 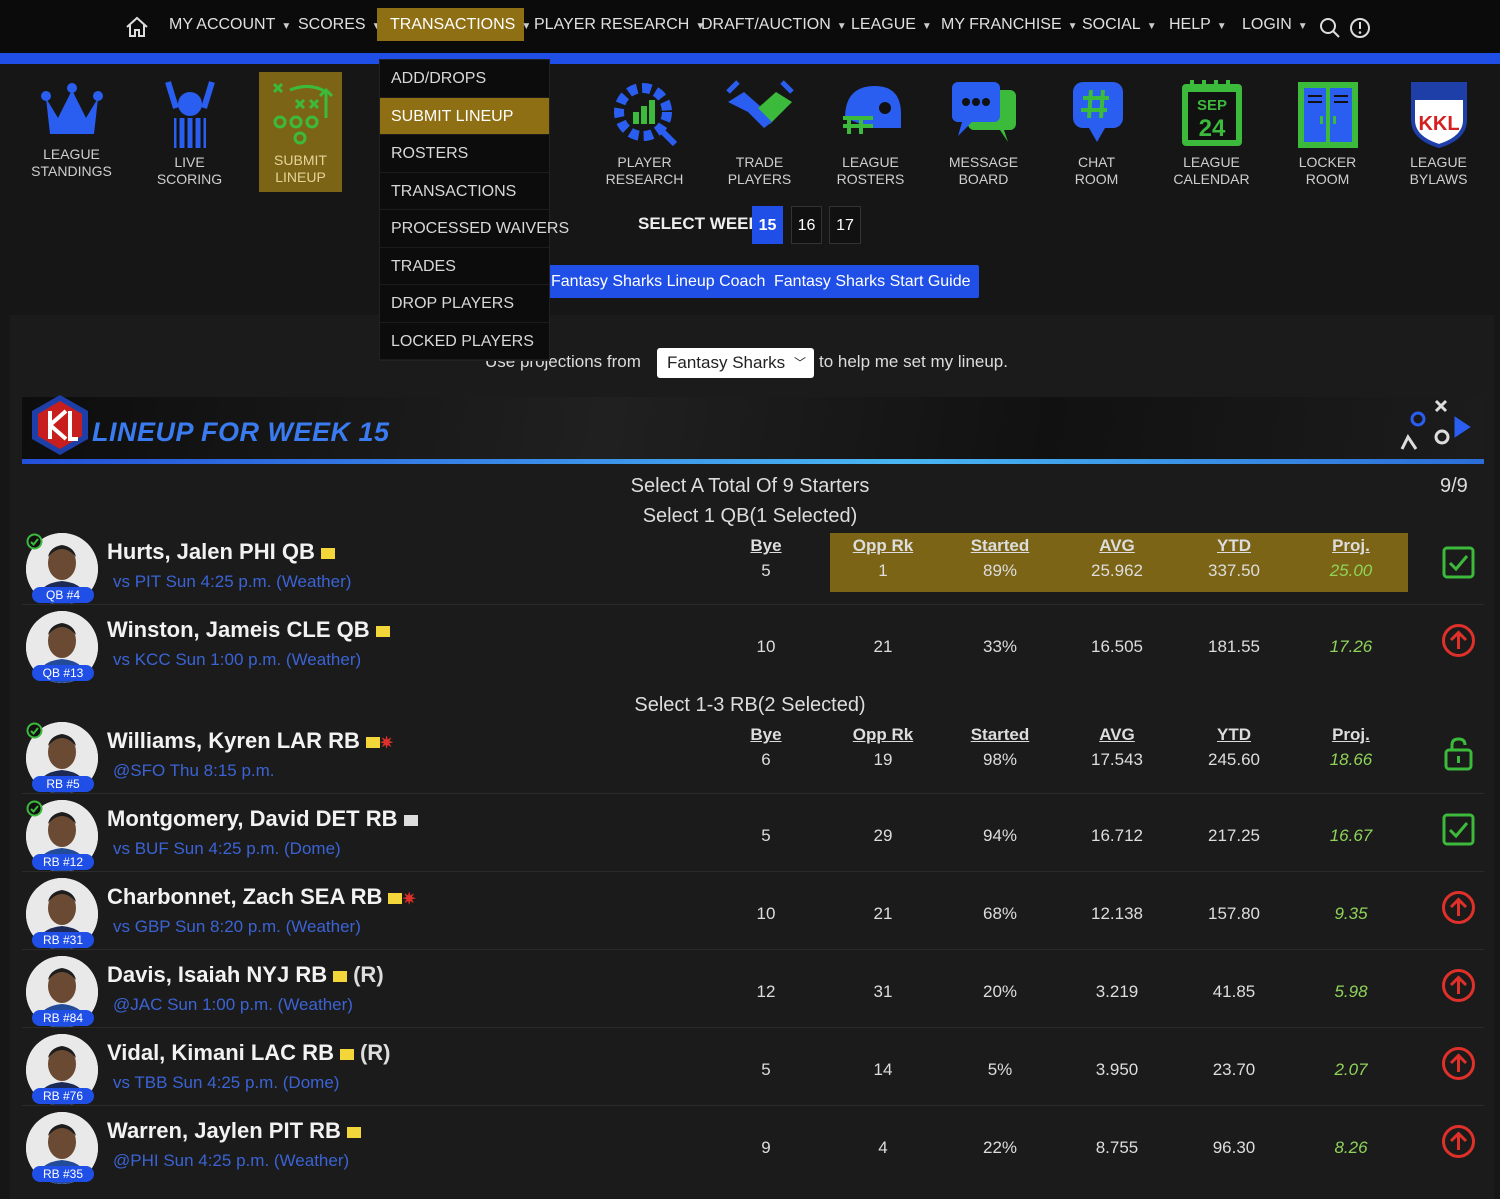 What do you see at coordinates (189, 114) in the screenshot?
I see `referee-icon` at bounding box center [189, 114].